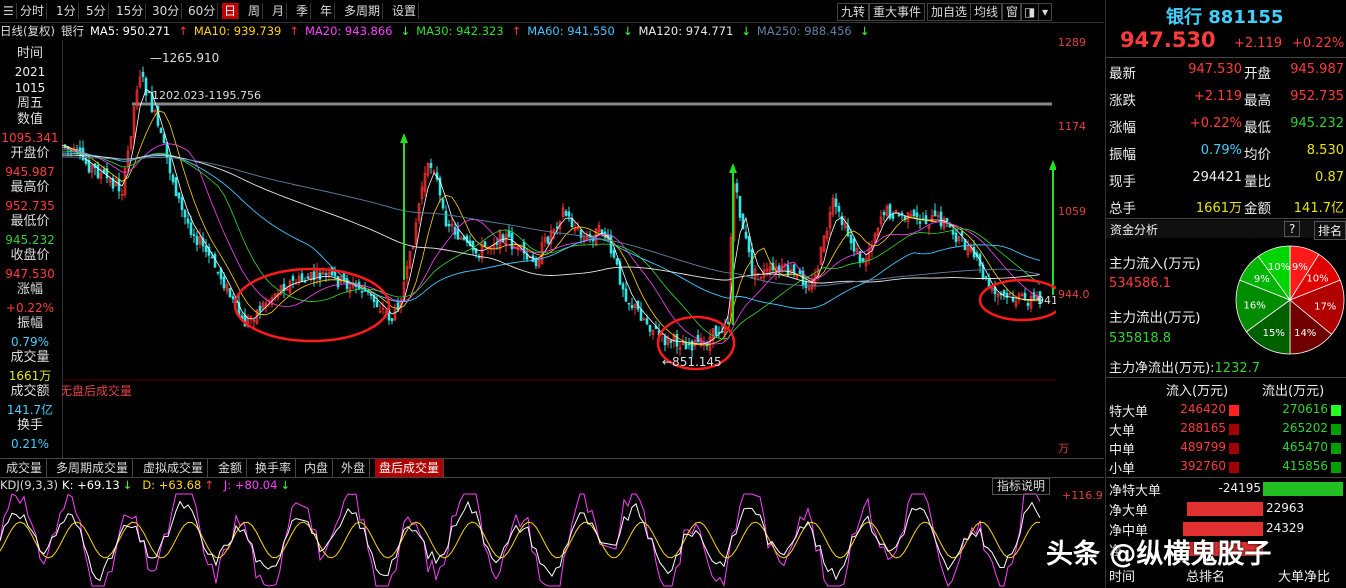 Image resolution: width=1346 pixels, height=588 pixels. Describe the element at coordinates (897, 12) in the screenshot. I see `toolbar-button-1: 重大事件` at that location.